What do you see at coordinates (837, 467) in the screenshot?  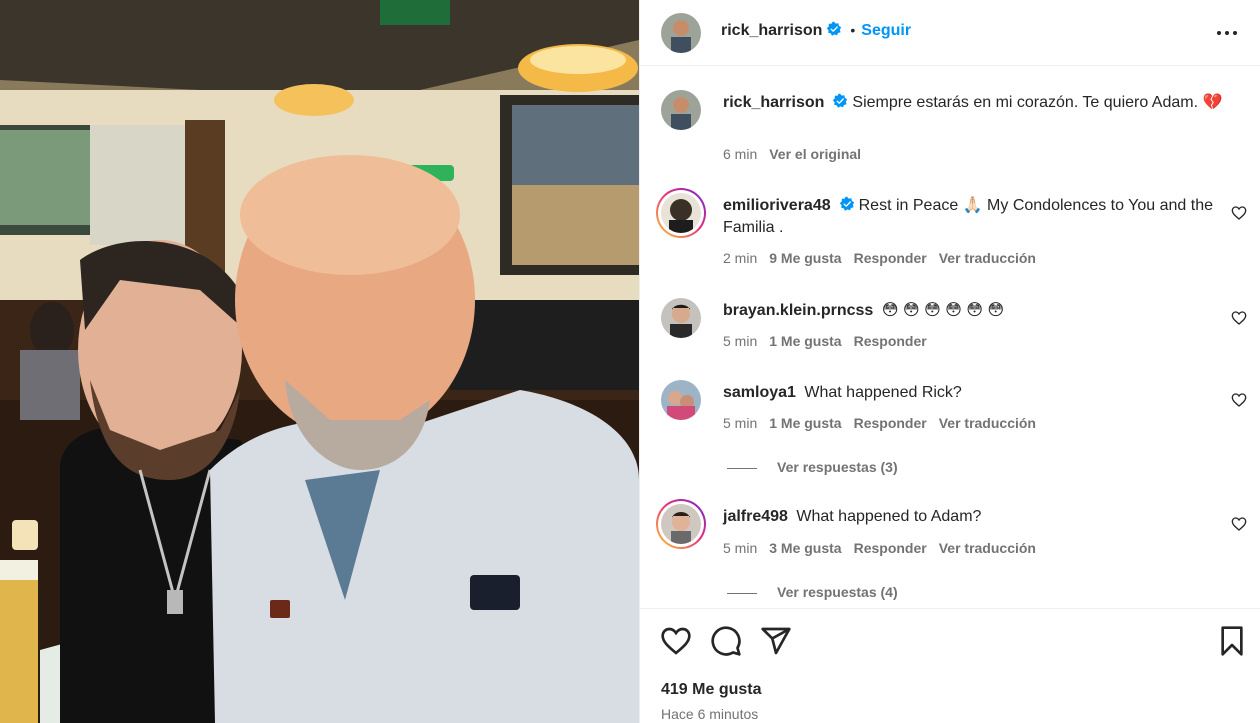 I see `view-replies-label: Ver respuestas (3)` at bounding box center [837, 467].